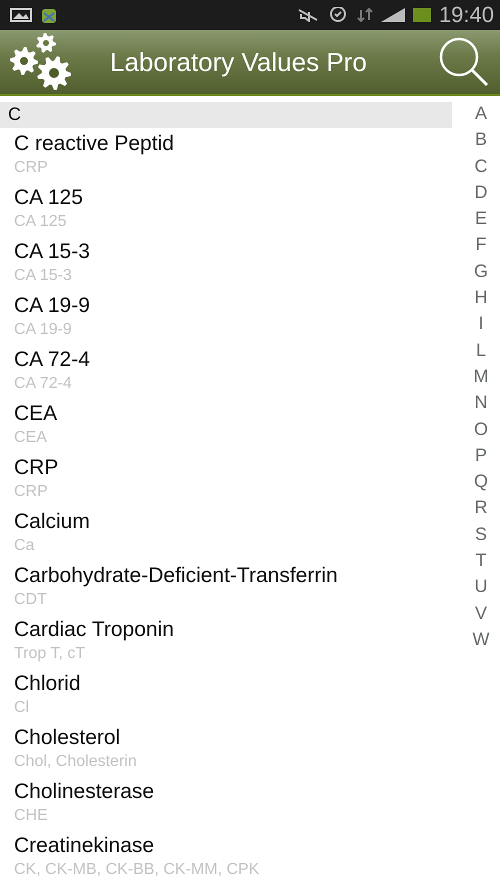  I want to click on index-letter: S, so click(480, 534).